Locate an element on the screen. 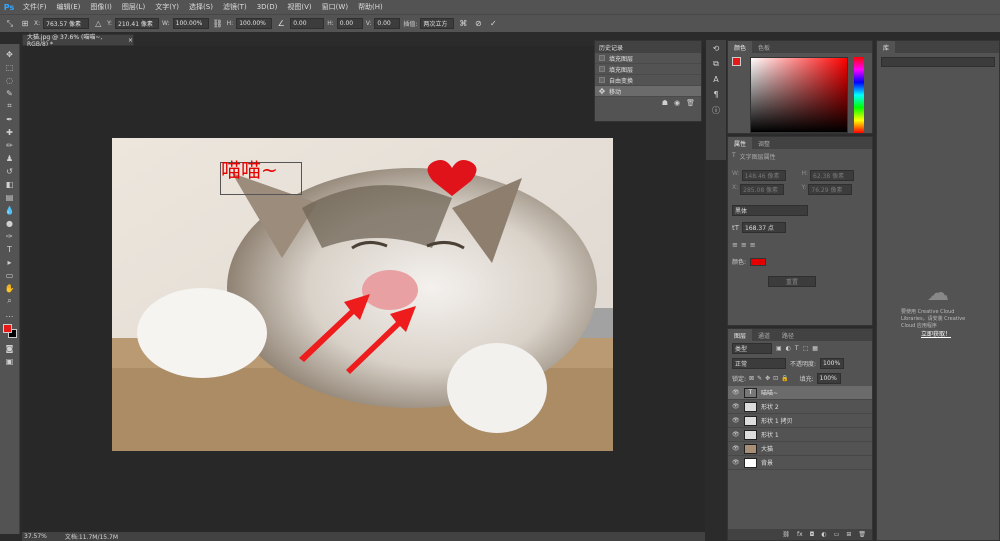 The height and width of the screenshot is (541, 1000). props-w-field: 148.46 像素 is located at coordinates (763, 175).